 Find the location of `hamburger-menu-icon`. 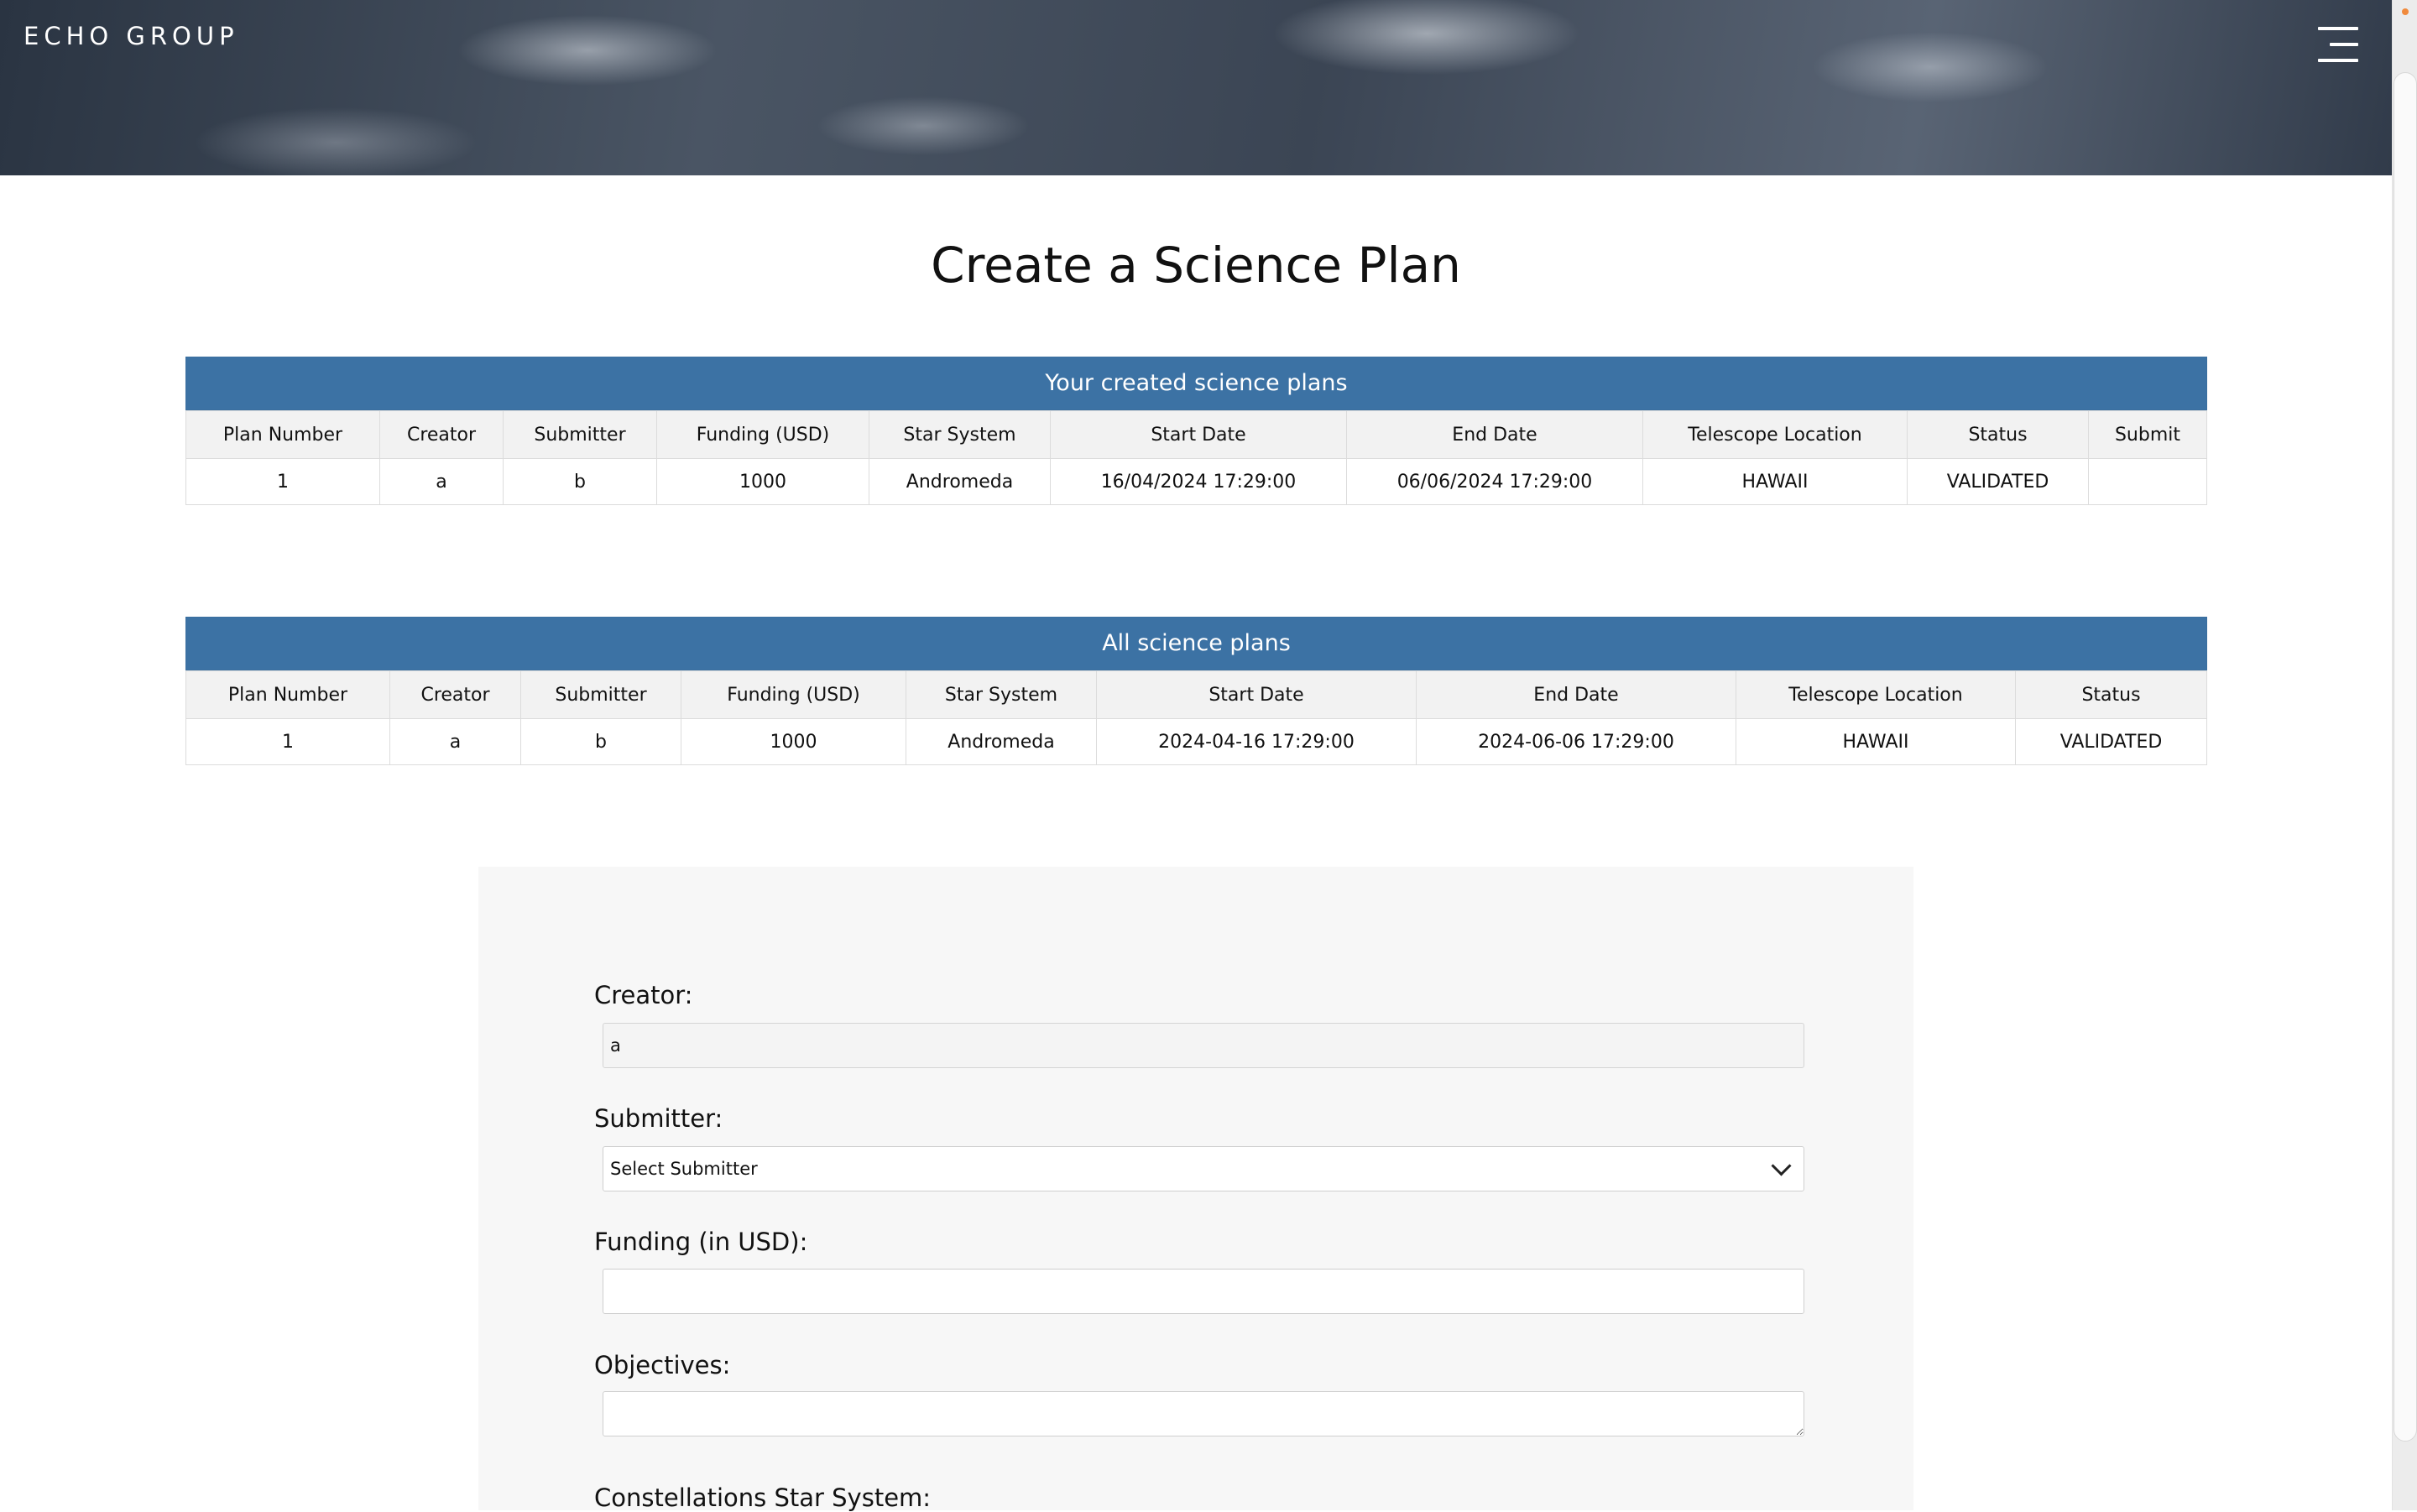

hamburger-menu-icon is located at coordinates (2338, 44).